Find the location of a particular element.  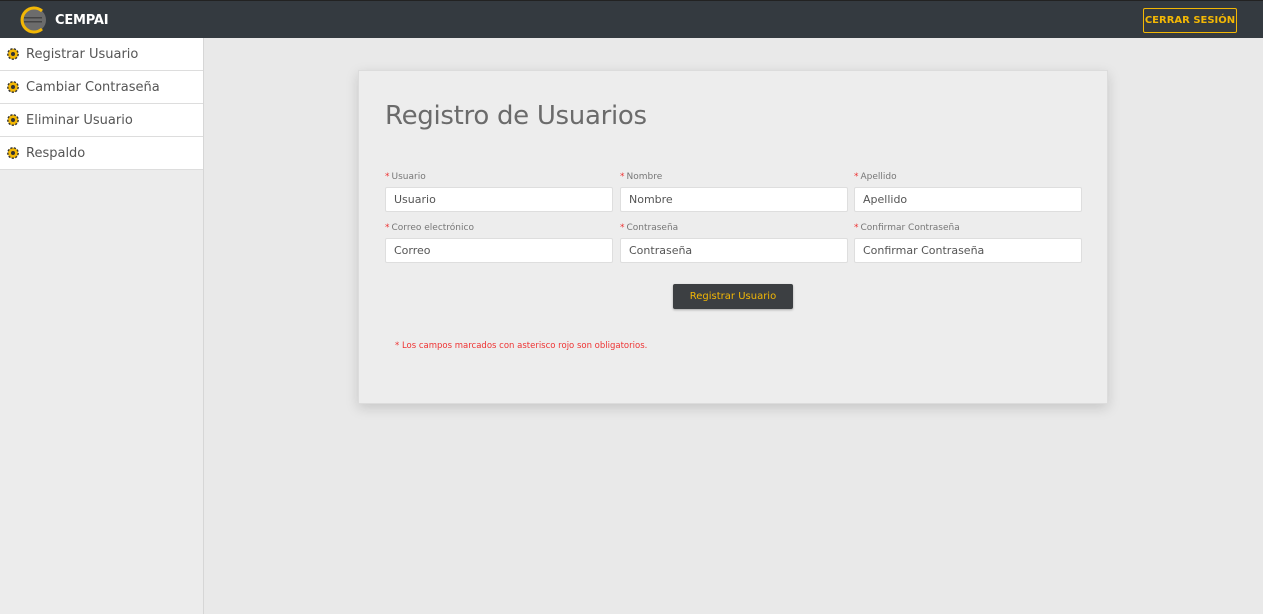

nombre-input is located at coordinates (734, 199).